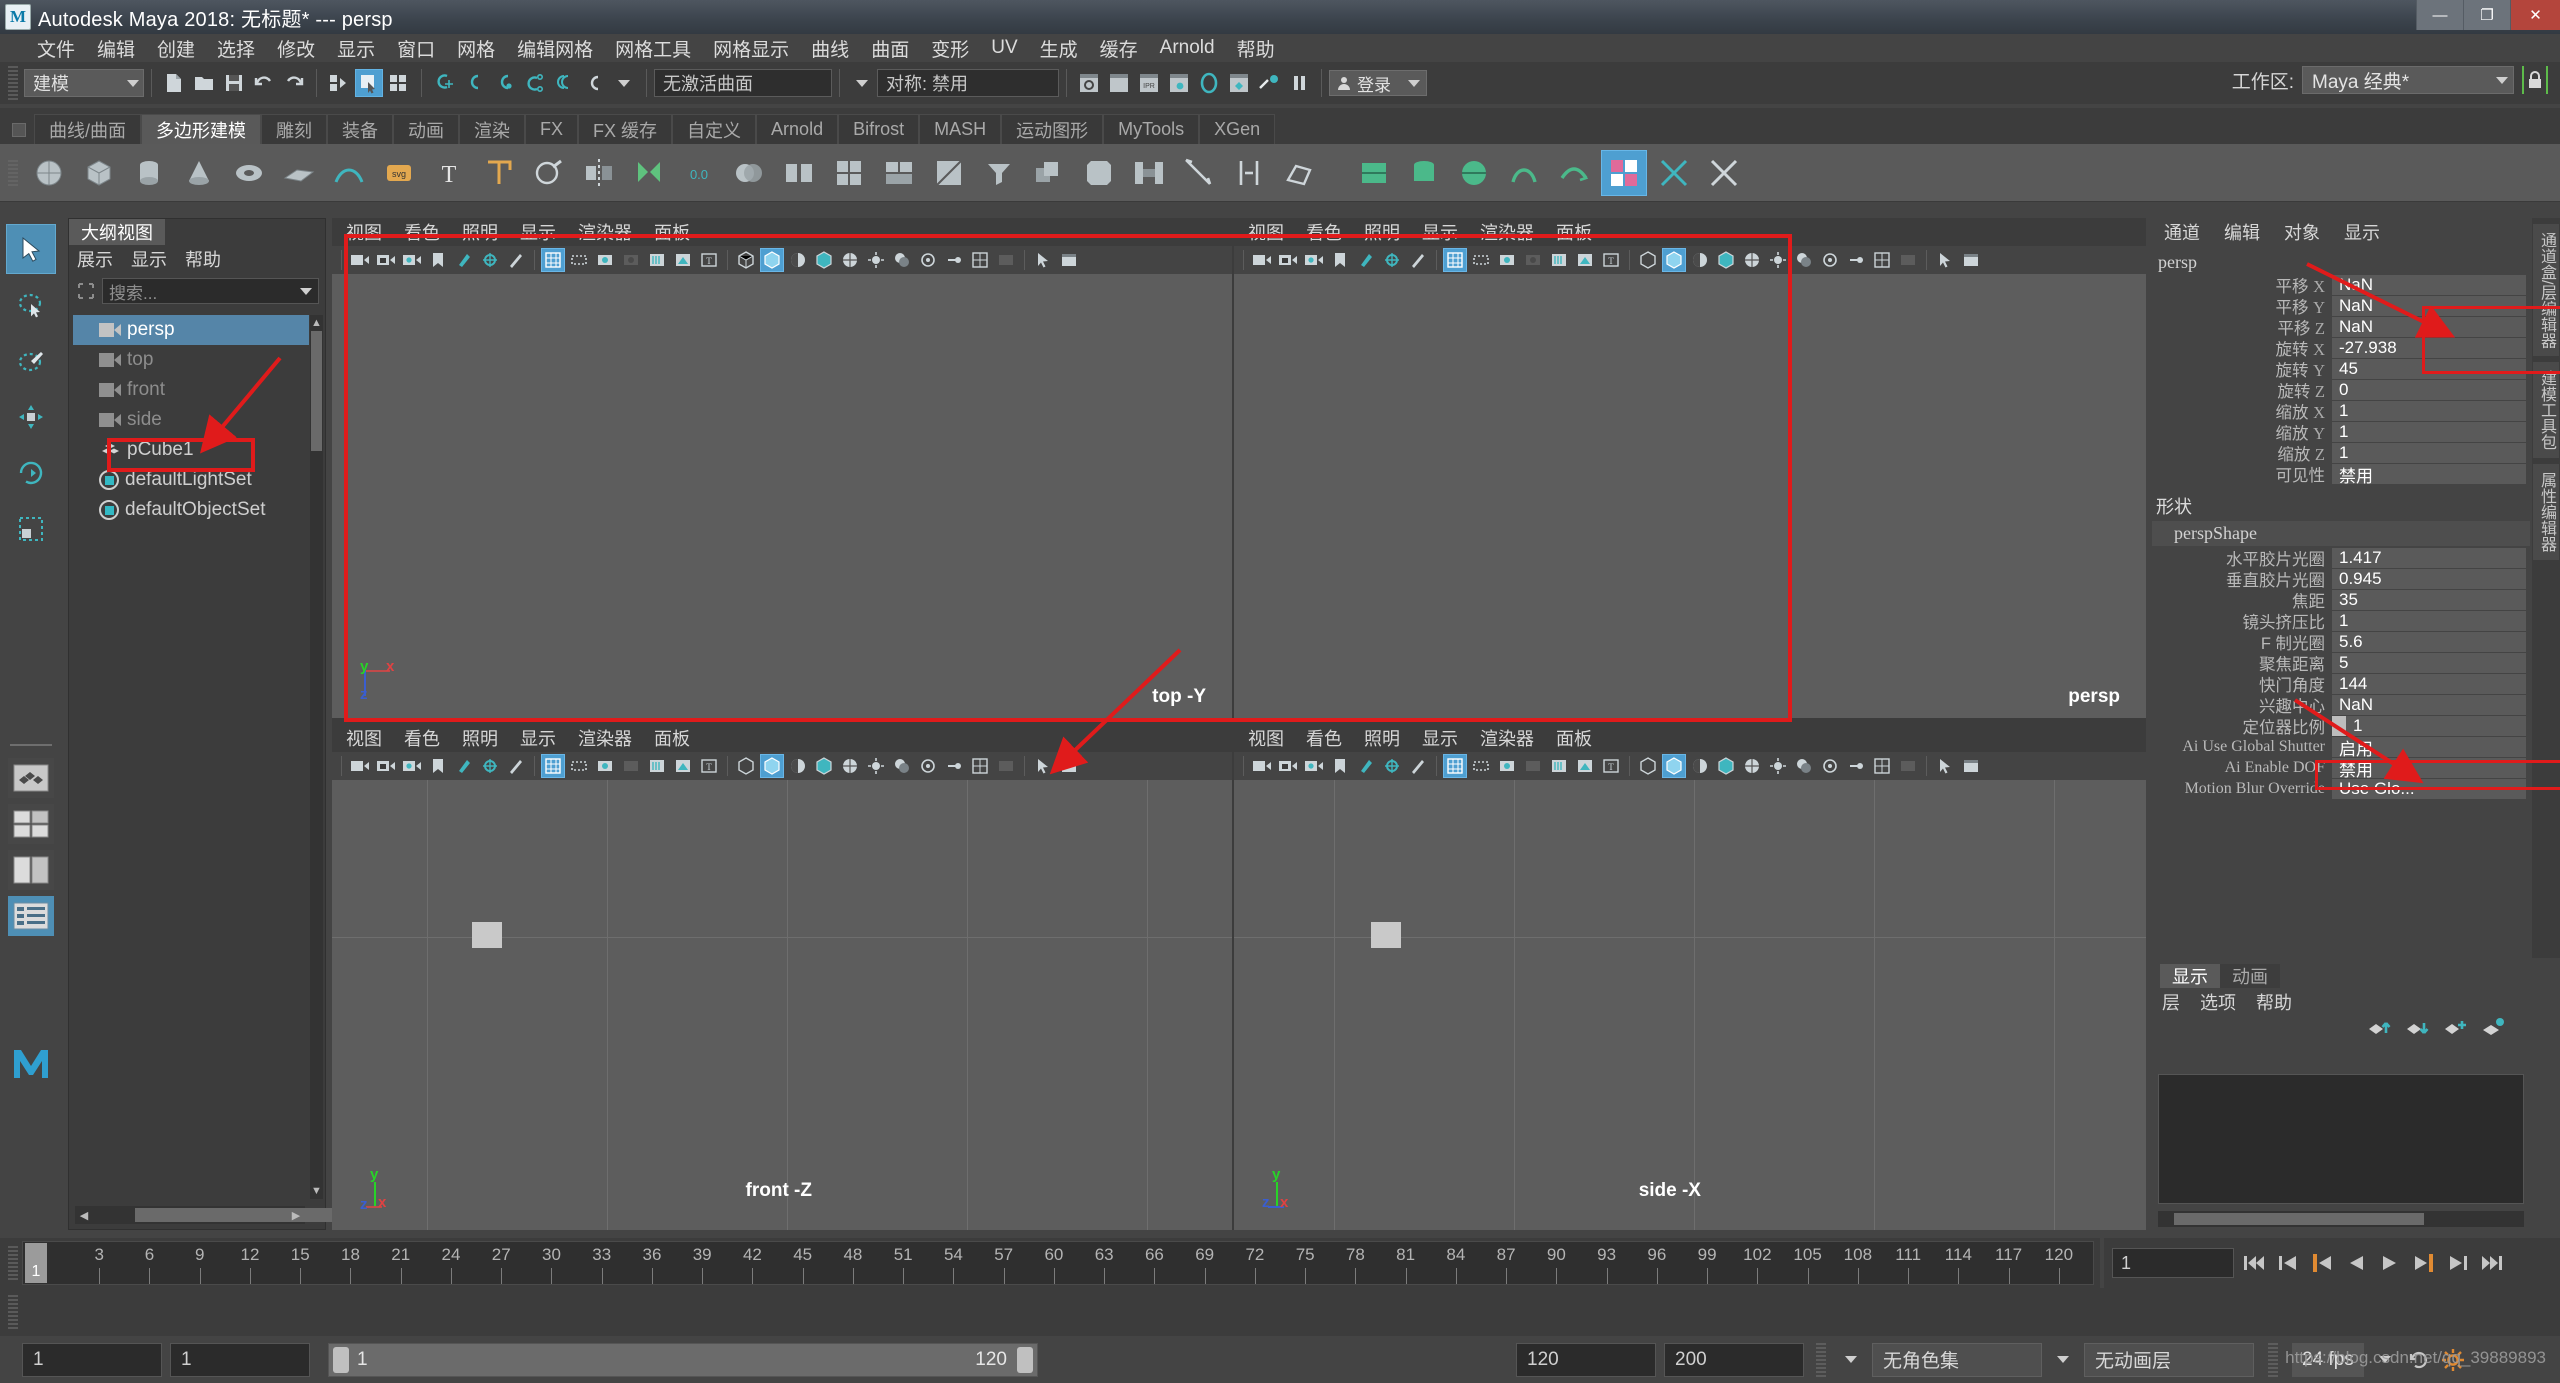  I want to click on front-viewport-canvas: y z x front -Z, so click(782, 1005).